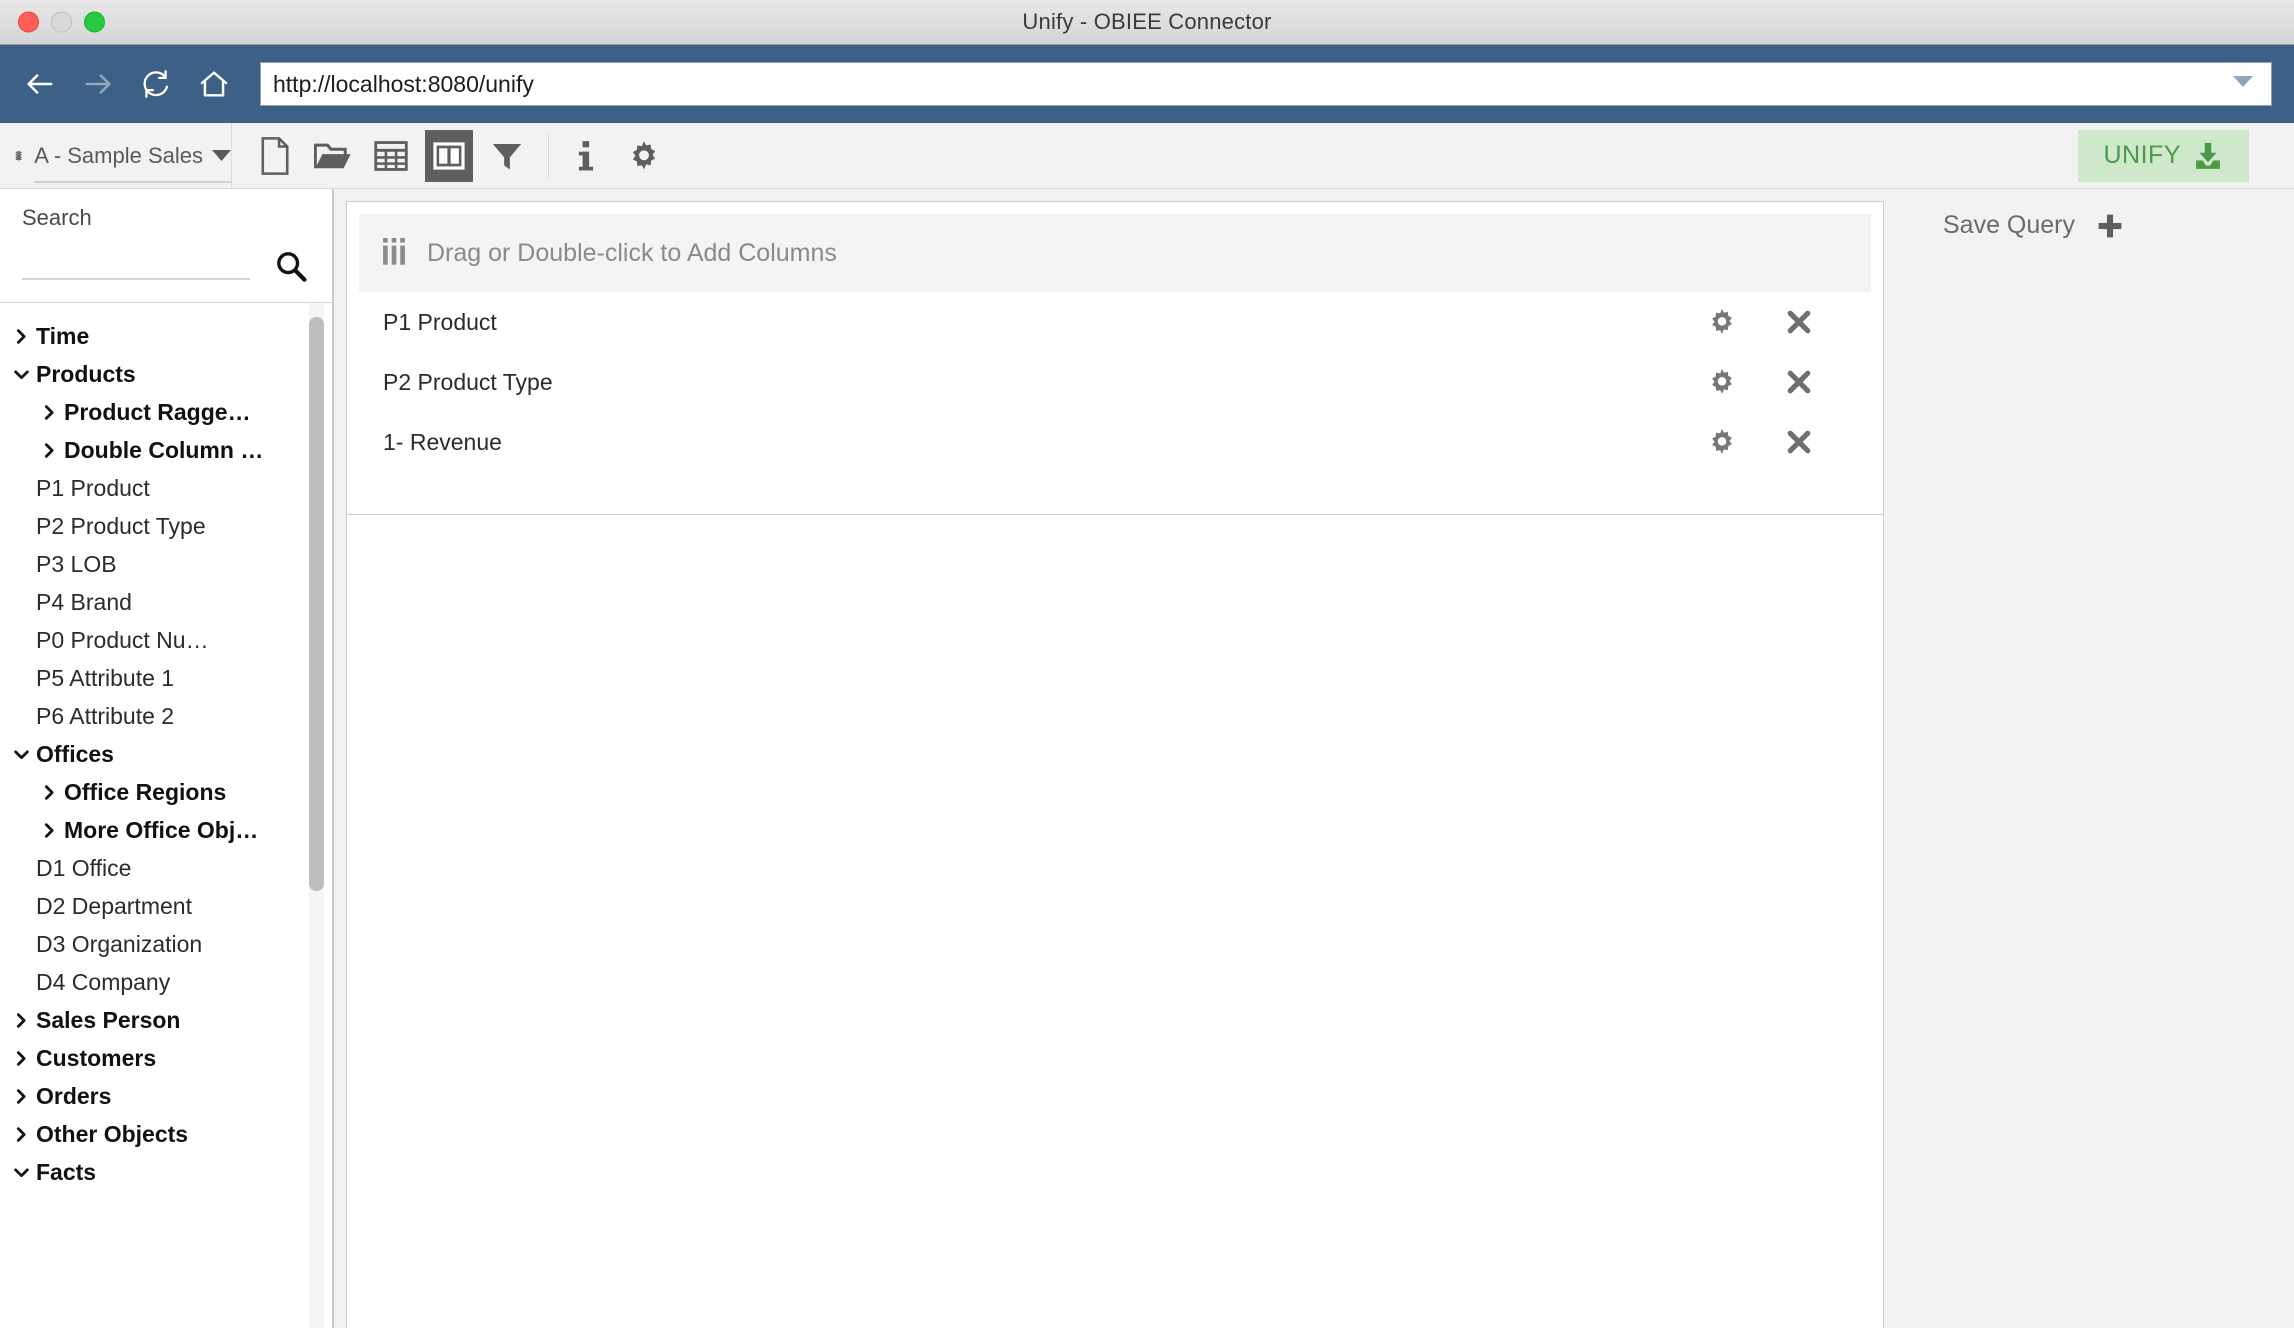 The height and width of the screenshot is (1328, 2294). I want to click on address-bar: http://localhost:8080/unify, so click(1266, 84).